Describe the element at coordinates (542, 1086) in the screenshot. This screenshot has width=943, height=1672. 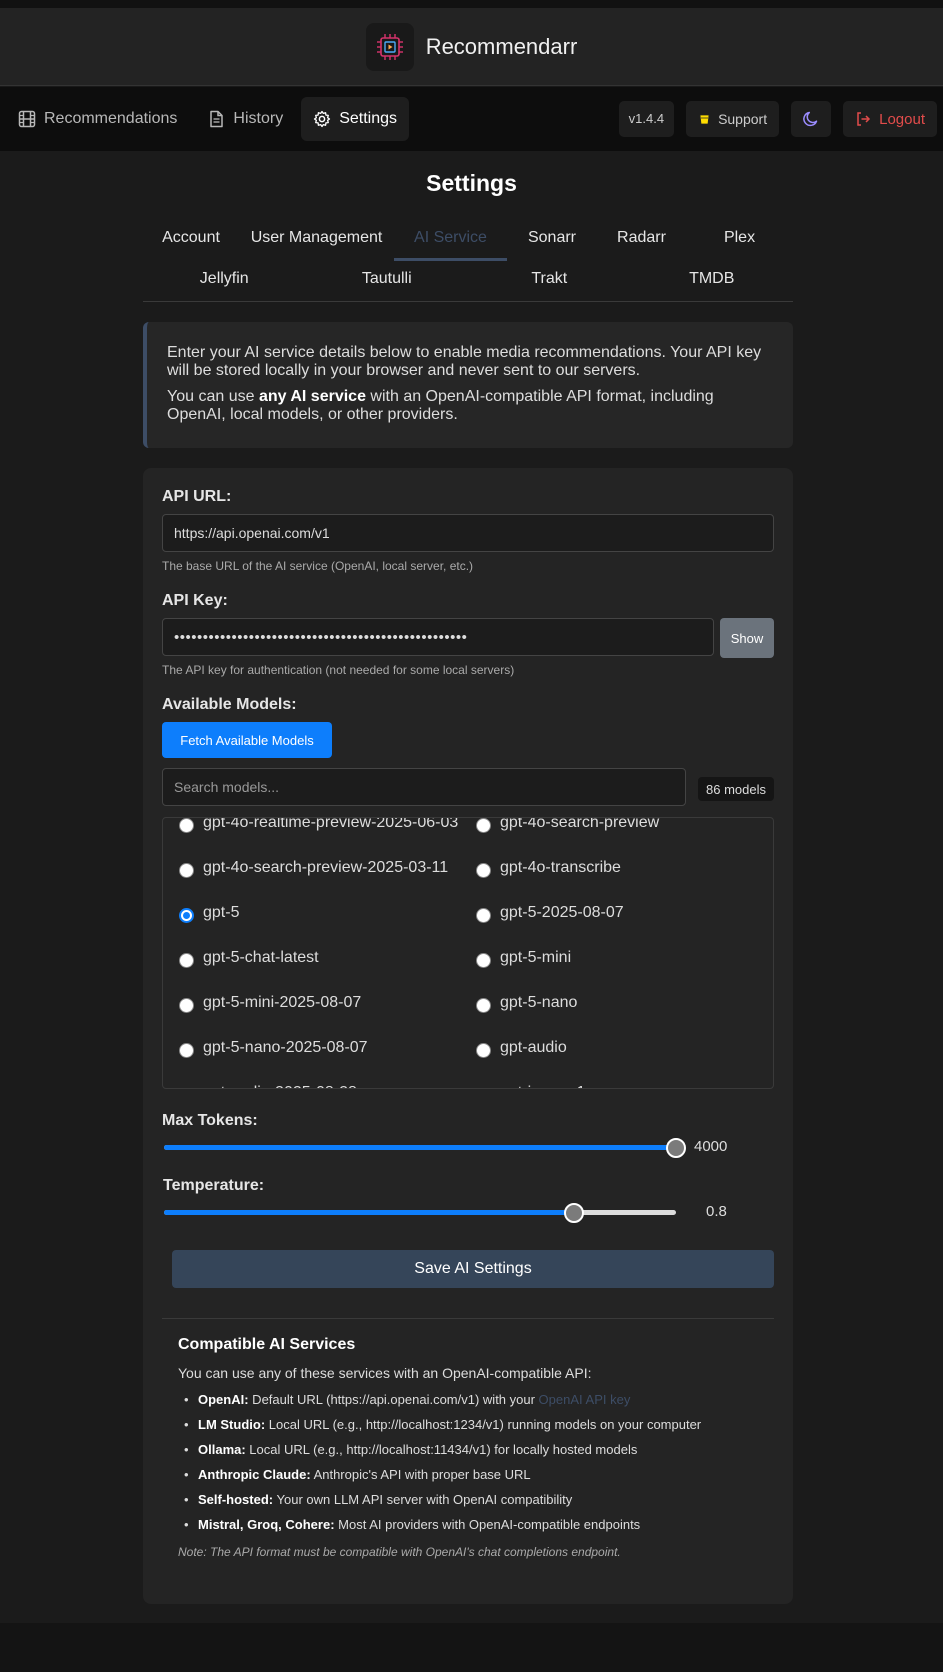
I see `model-option-label: gpt-image-1` at that location.